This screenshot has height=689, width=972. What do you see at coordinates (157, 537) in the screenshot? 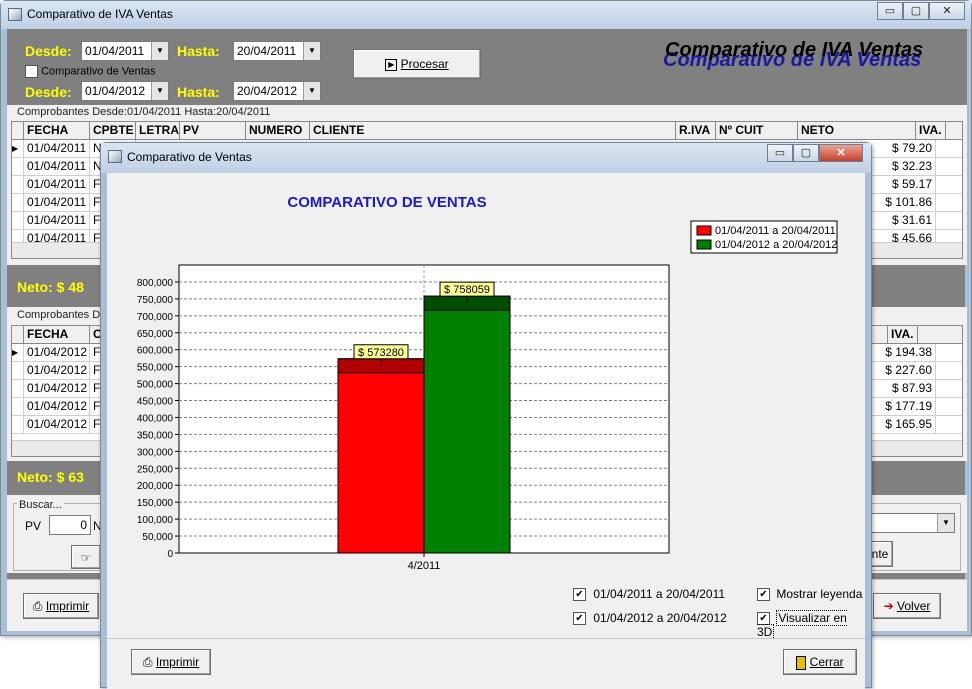
I see `y-tick-label: 50,000` at bounding box center [157, 537].